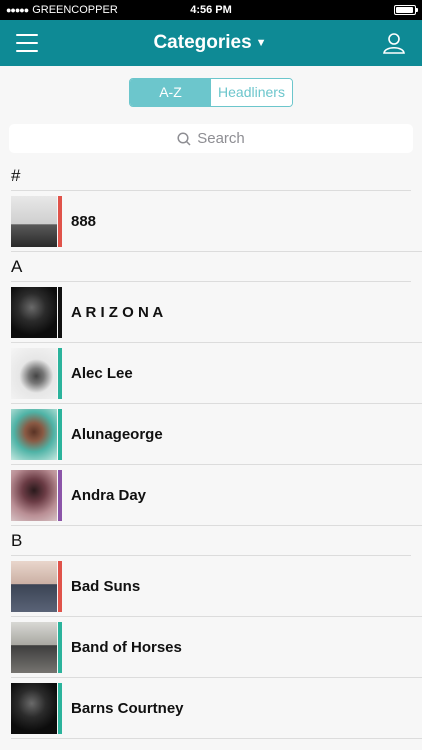  Describe the element at coordinates (170, 92) in the screenshot. I see `segment-a-z: A-Z` at that location.